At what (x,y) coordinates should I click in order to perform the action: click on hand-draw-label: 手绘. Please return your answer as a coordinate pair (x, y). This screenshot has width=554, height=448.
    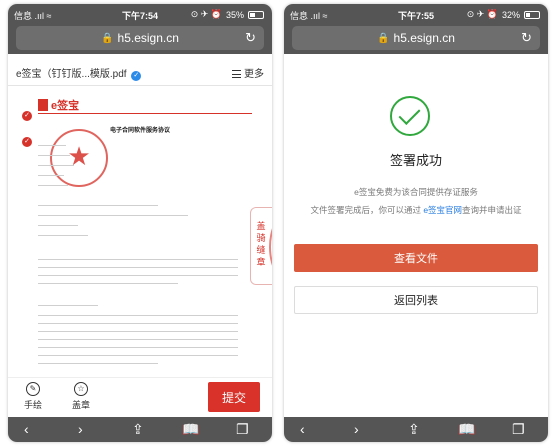
    Looking at the image, I should click on (32, 405).